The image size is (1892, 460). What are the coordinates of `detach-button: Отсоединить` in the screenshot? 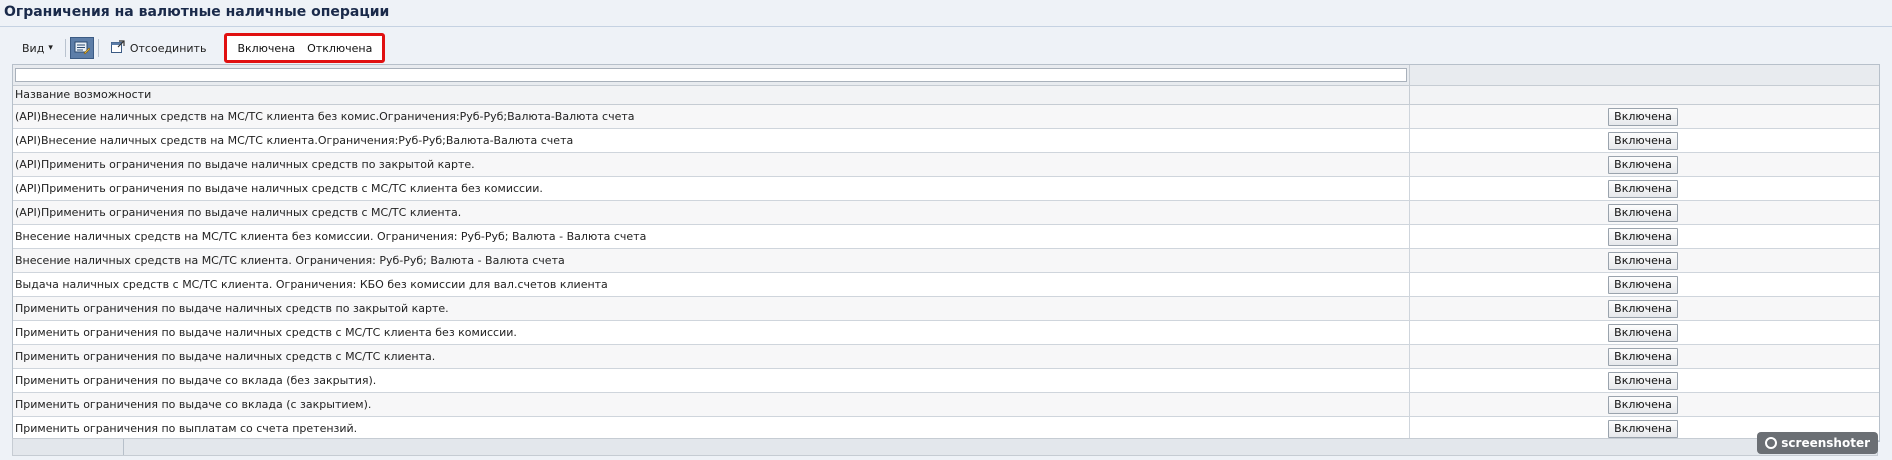 It's located at (159, 48).